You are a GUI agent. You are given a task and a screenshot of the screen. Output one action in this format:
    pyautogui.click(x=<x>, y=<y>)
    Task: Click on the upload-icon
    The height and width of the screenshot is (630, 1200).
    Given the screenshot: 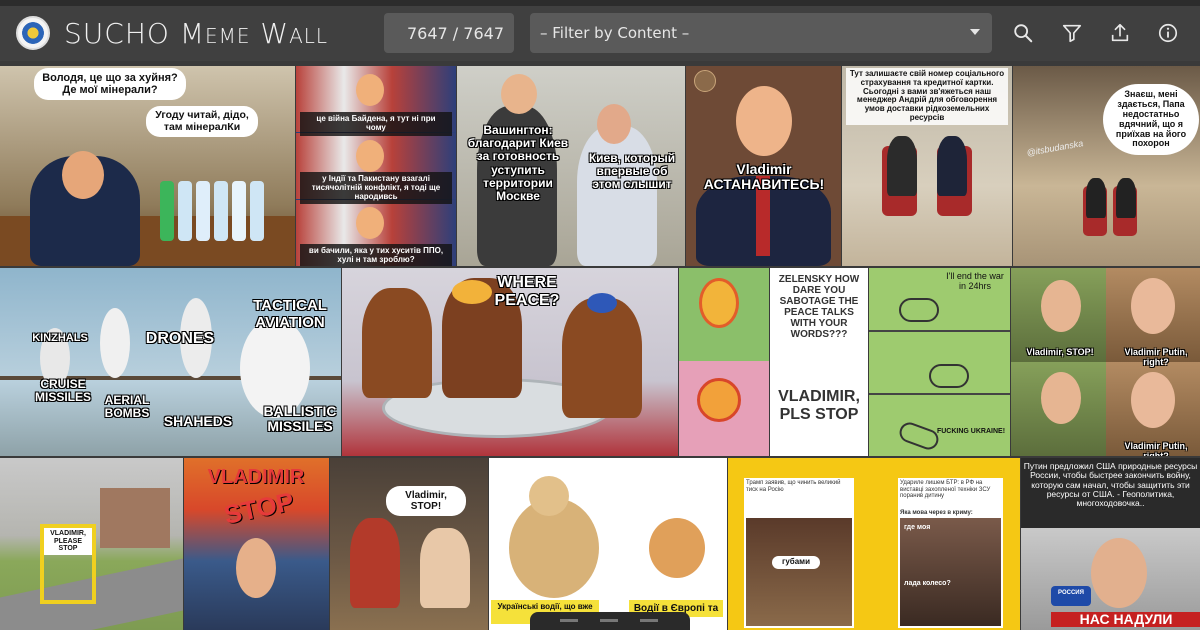 What is the action you would take?
    pyautogui.click(x=1120, y=32)
    